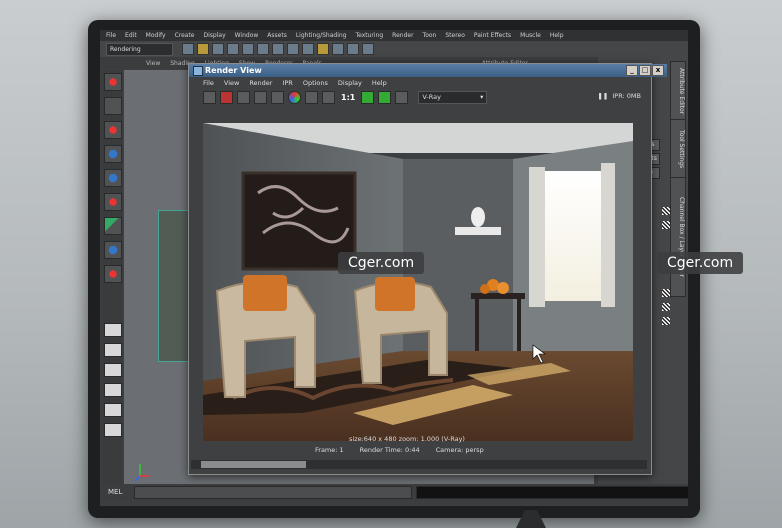  Describe the element at coordinates (678, 149) in the screenshot. I see `tab-tool-settings: Tool Settings` at that location.